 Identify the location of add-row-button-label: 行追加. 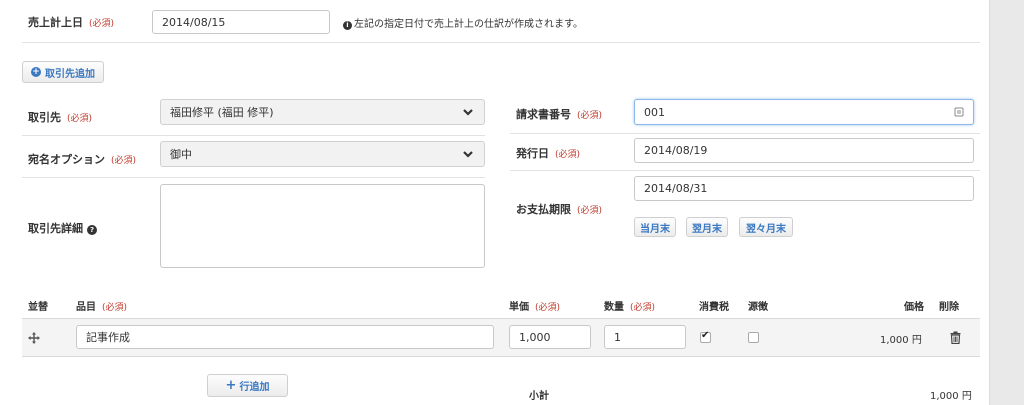
(254, 387).